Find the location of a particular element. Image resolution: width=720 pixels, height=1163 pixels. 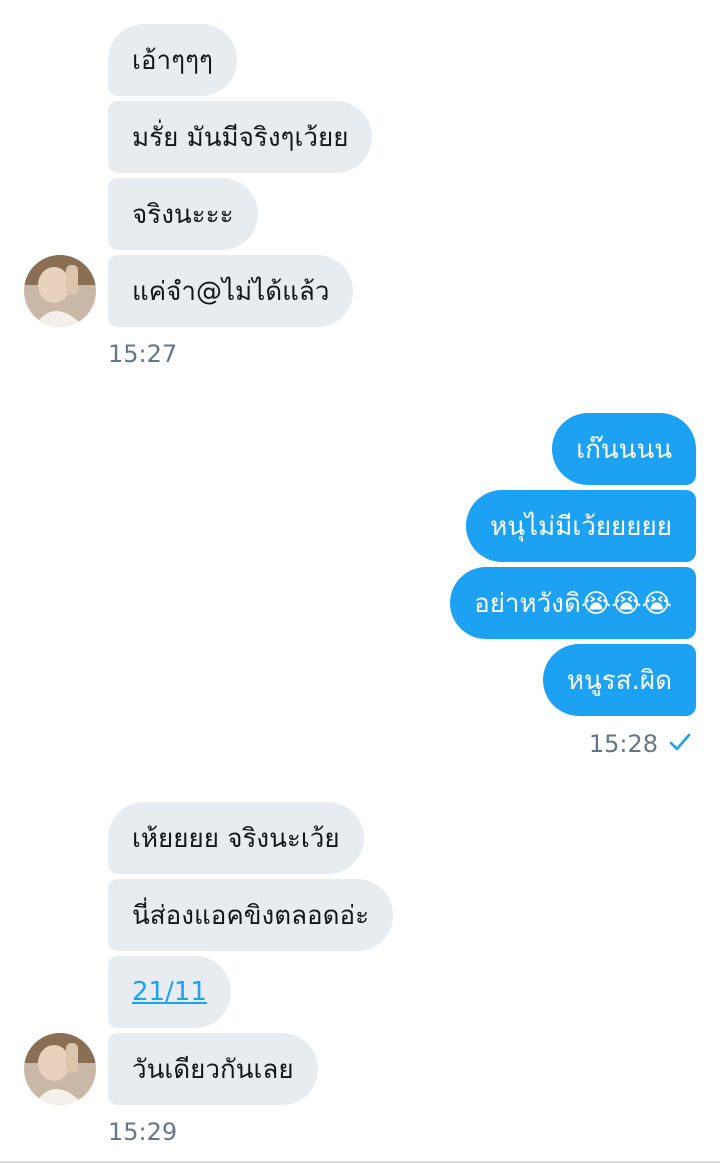

outgoing-message: หนุไม่มีเว้ยยยยย is located at coordinates (581, 526).